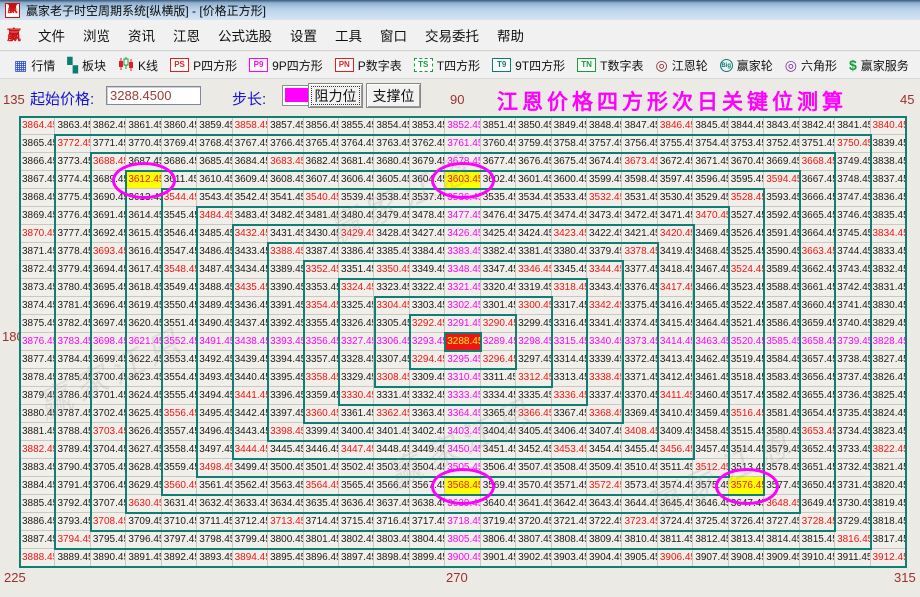  Describe the element at coordinates (250, 342) in the screenshot. I see `grid-cell: 3438.45` at that location.